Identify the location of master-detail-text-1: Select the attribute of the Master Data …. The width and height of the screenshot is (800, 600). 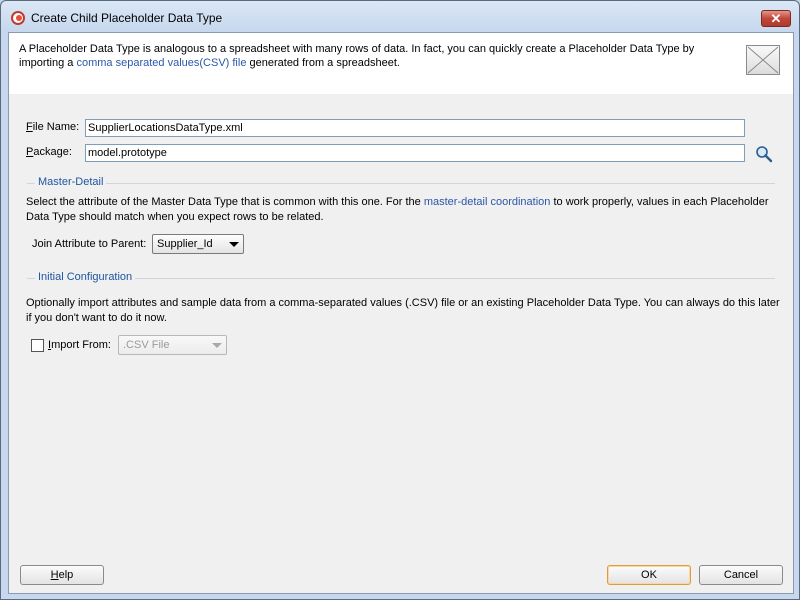
(225, 202).